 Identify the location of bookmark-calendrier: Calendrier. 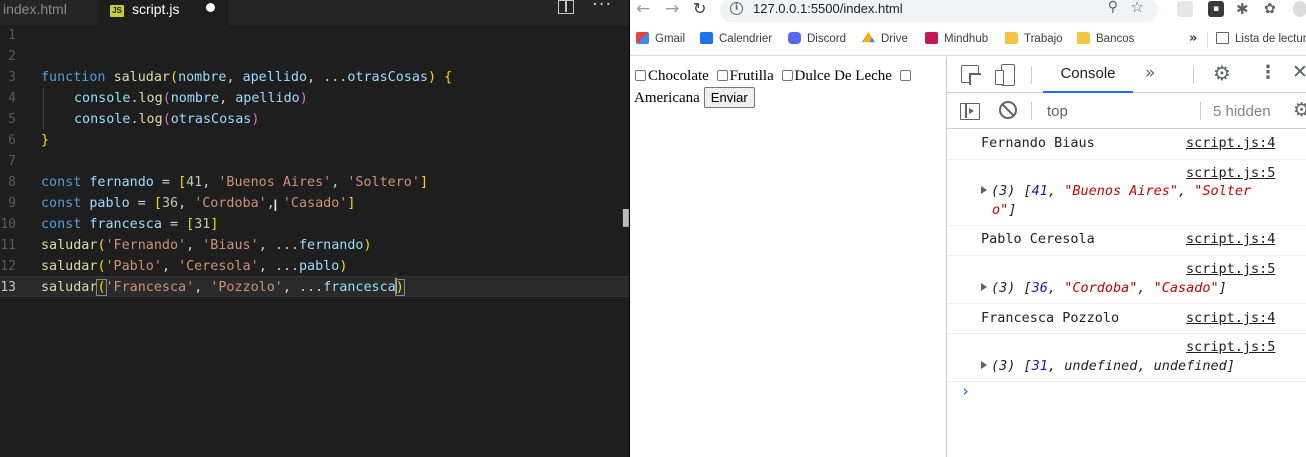
(736, 40).